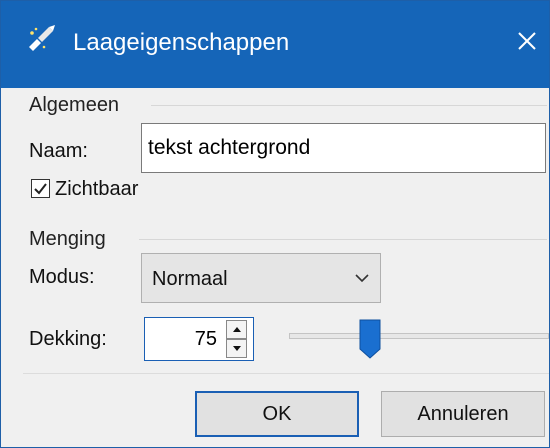  What do you see at coordinates (261, 278) in the screenshot?
I see `mode-select: Normaal` at bounding box center [261, 278].